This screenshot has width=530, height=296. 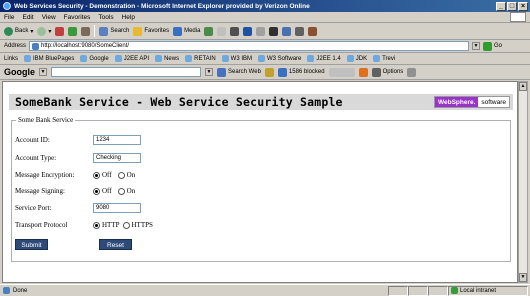 I want to click on go-button: Go, so click(x=493, y=46).